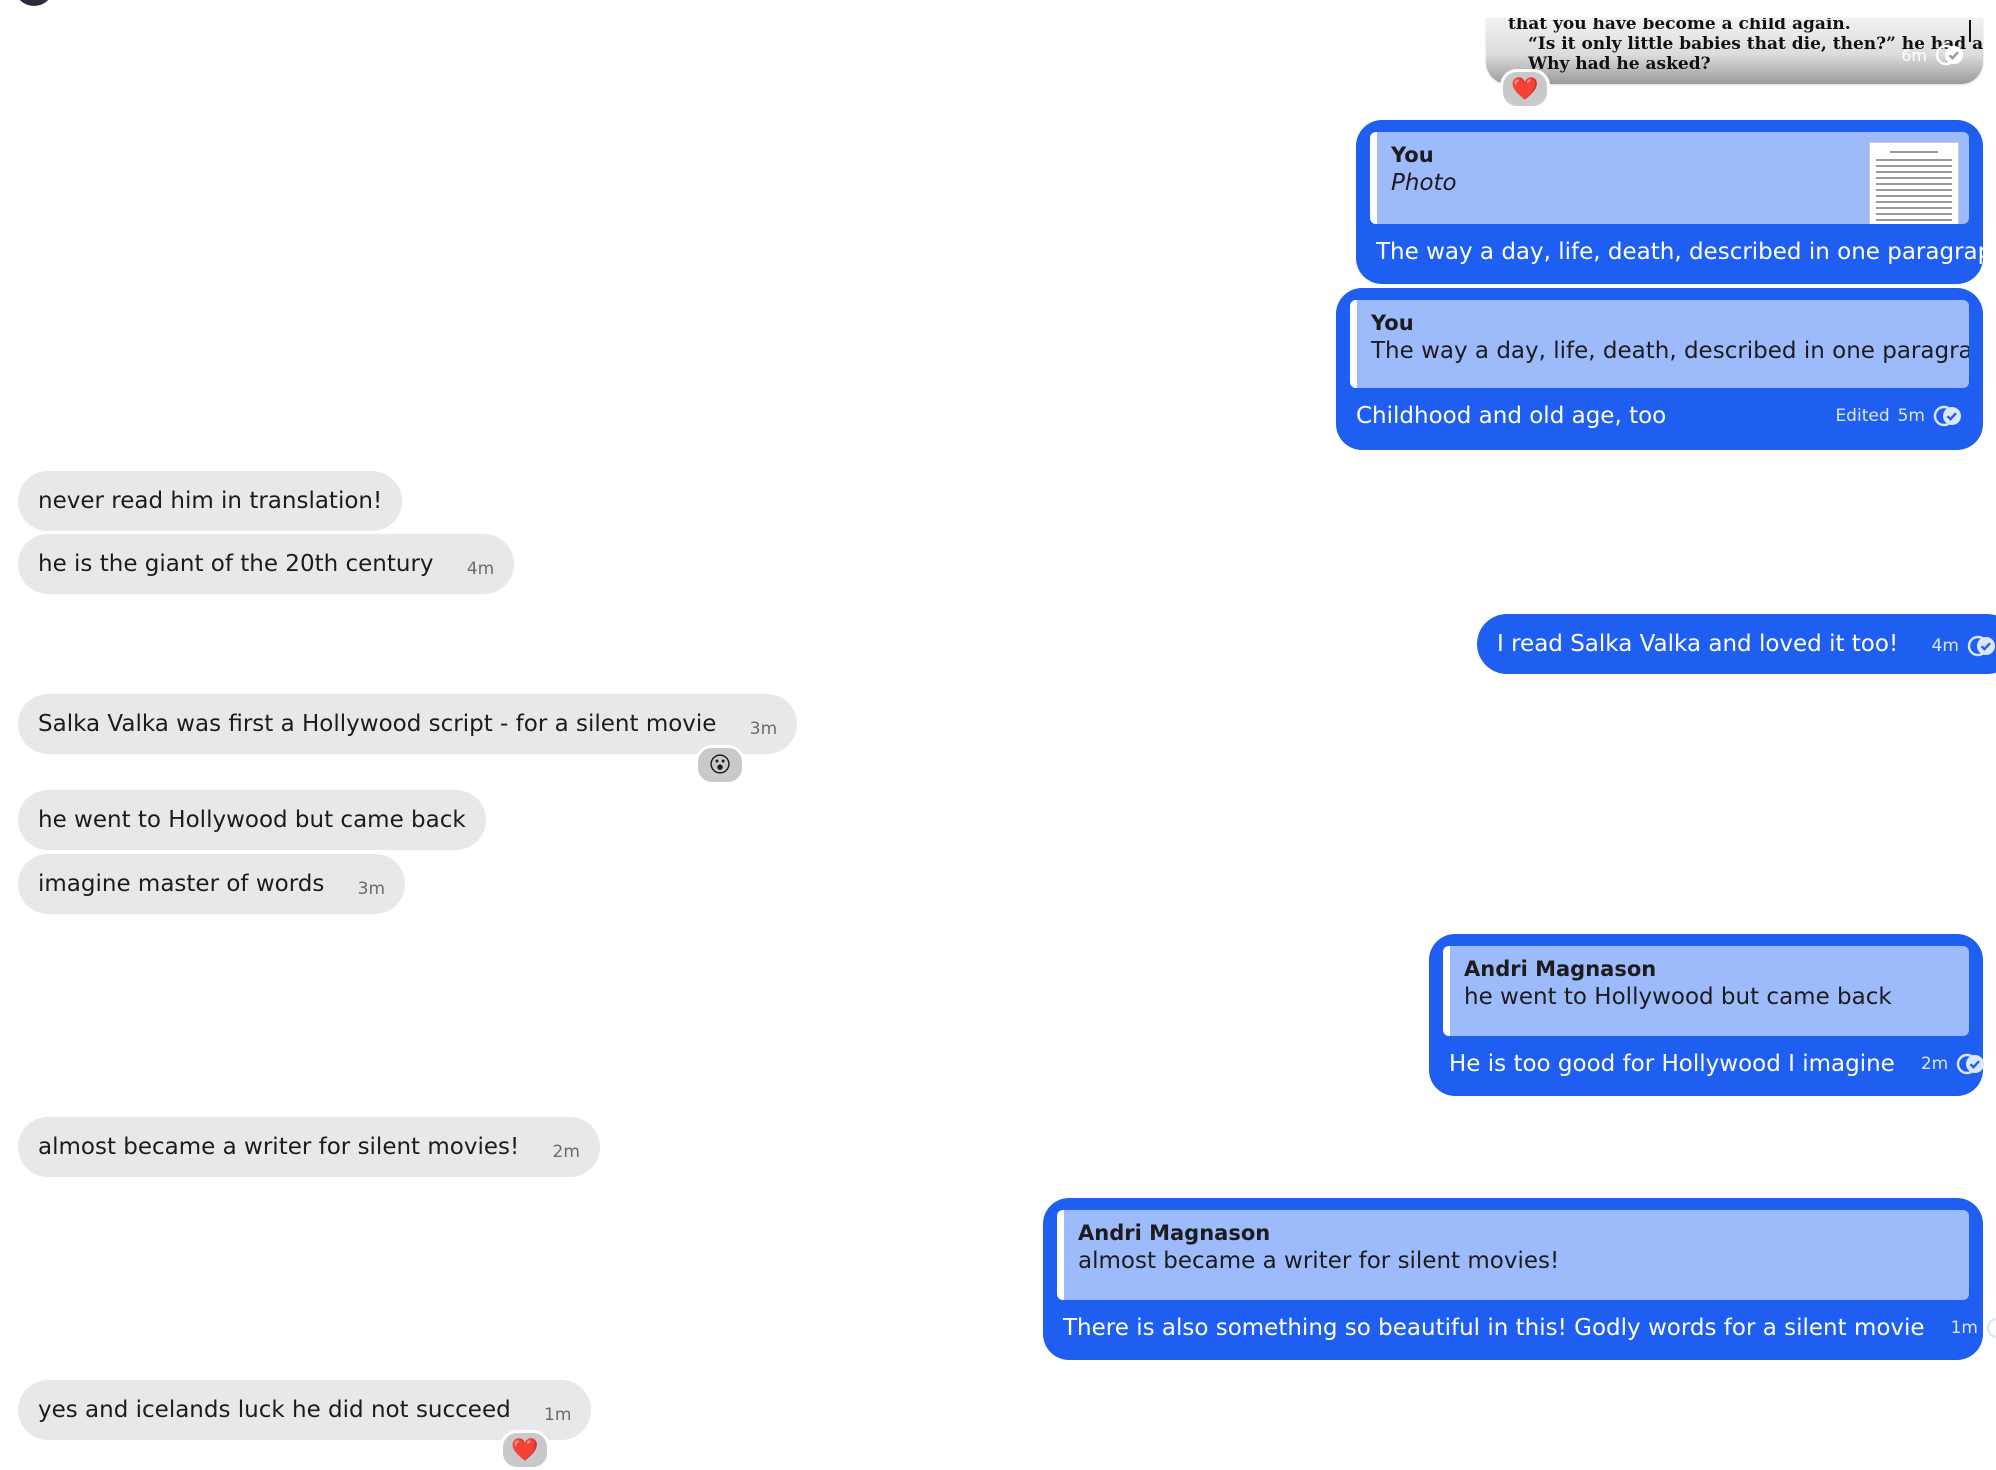  What do you see at coordinates (1669, 178) in the screenshot?
I see `quoted-message: You Photo` at bounding box center [1669, 178].